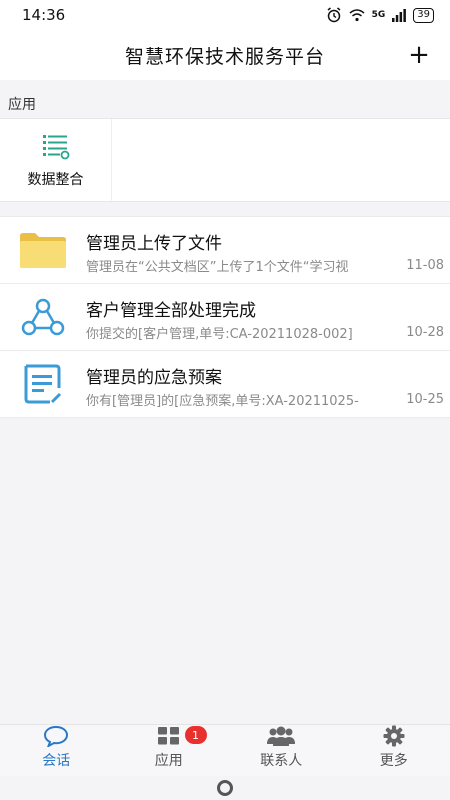 Image resolution: width=450 pixels, height=800 pixels. What do you see at coordinates (56, 161) in the screenshot?
I see `app-data-integration: 数据整合` at bounding box center [56, 161].